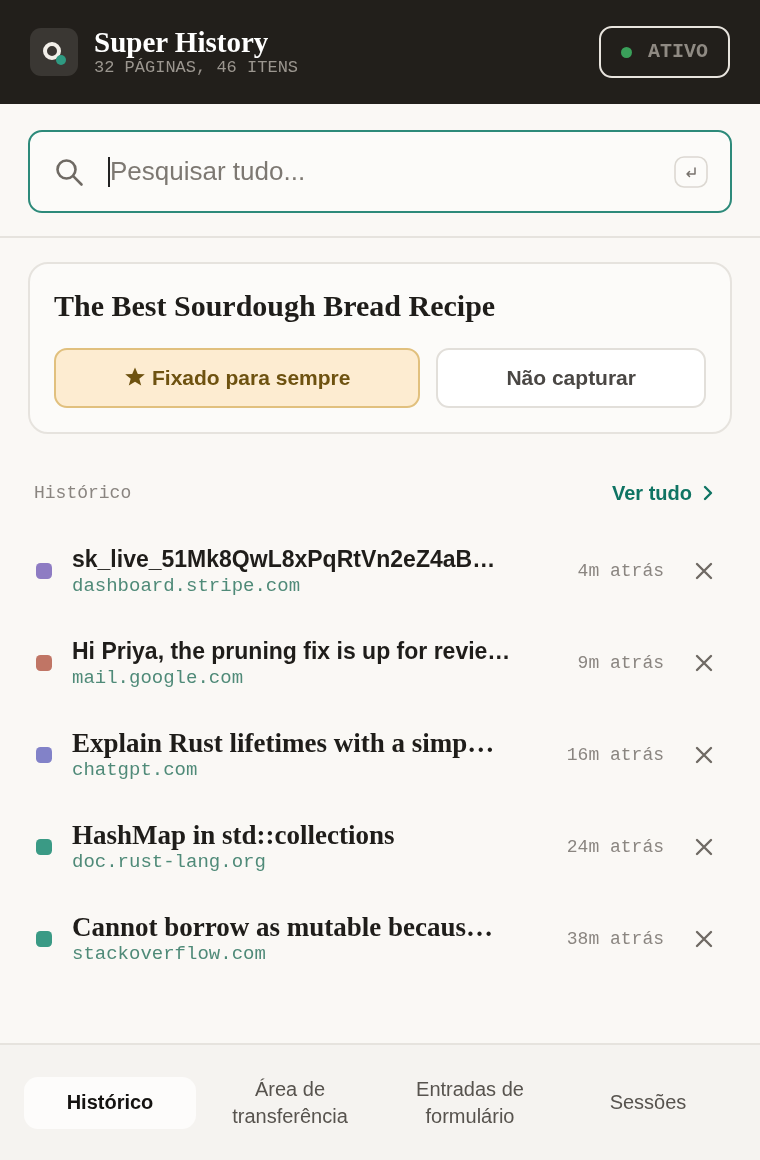 Image resolution: width=760 pixels, height=1160 pixels. I want to click on item-title: HashMap in std::collections, so click(234, 835).